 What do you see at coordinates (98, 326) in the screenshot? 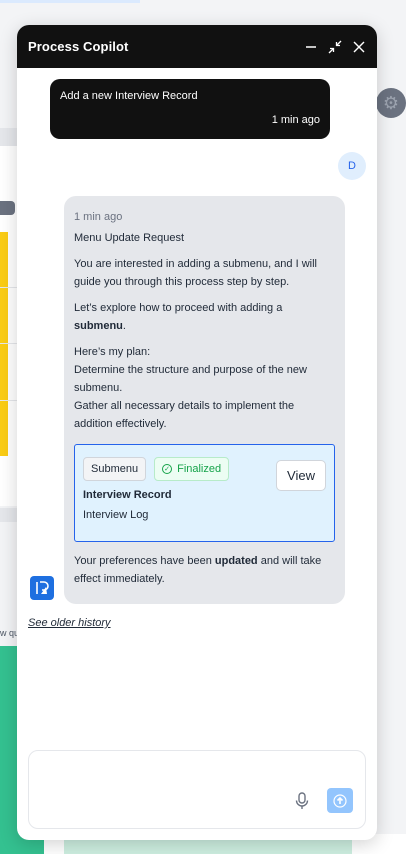
I see `explore-bold: submenu` at bounding box center [98, 326].